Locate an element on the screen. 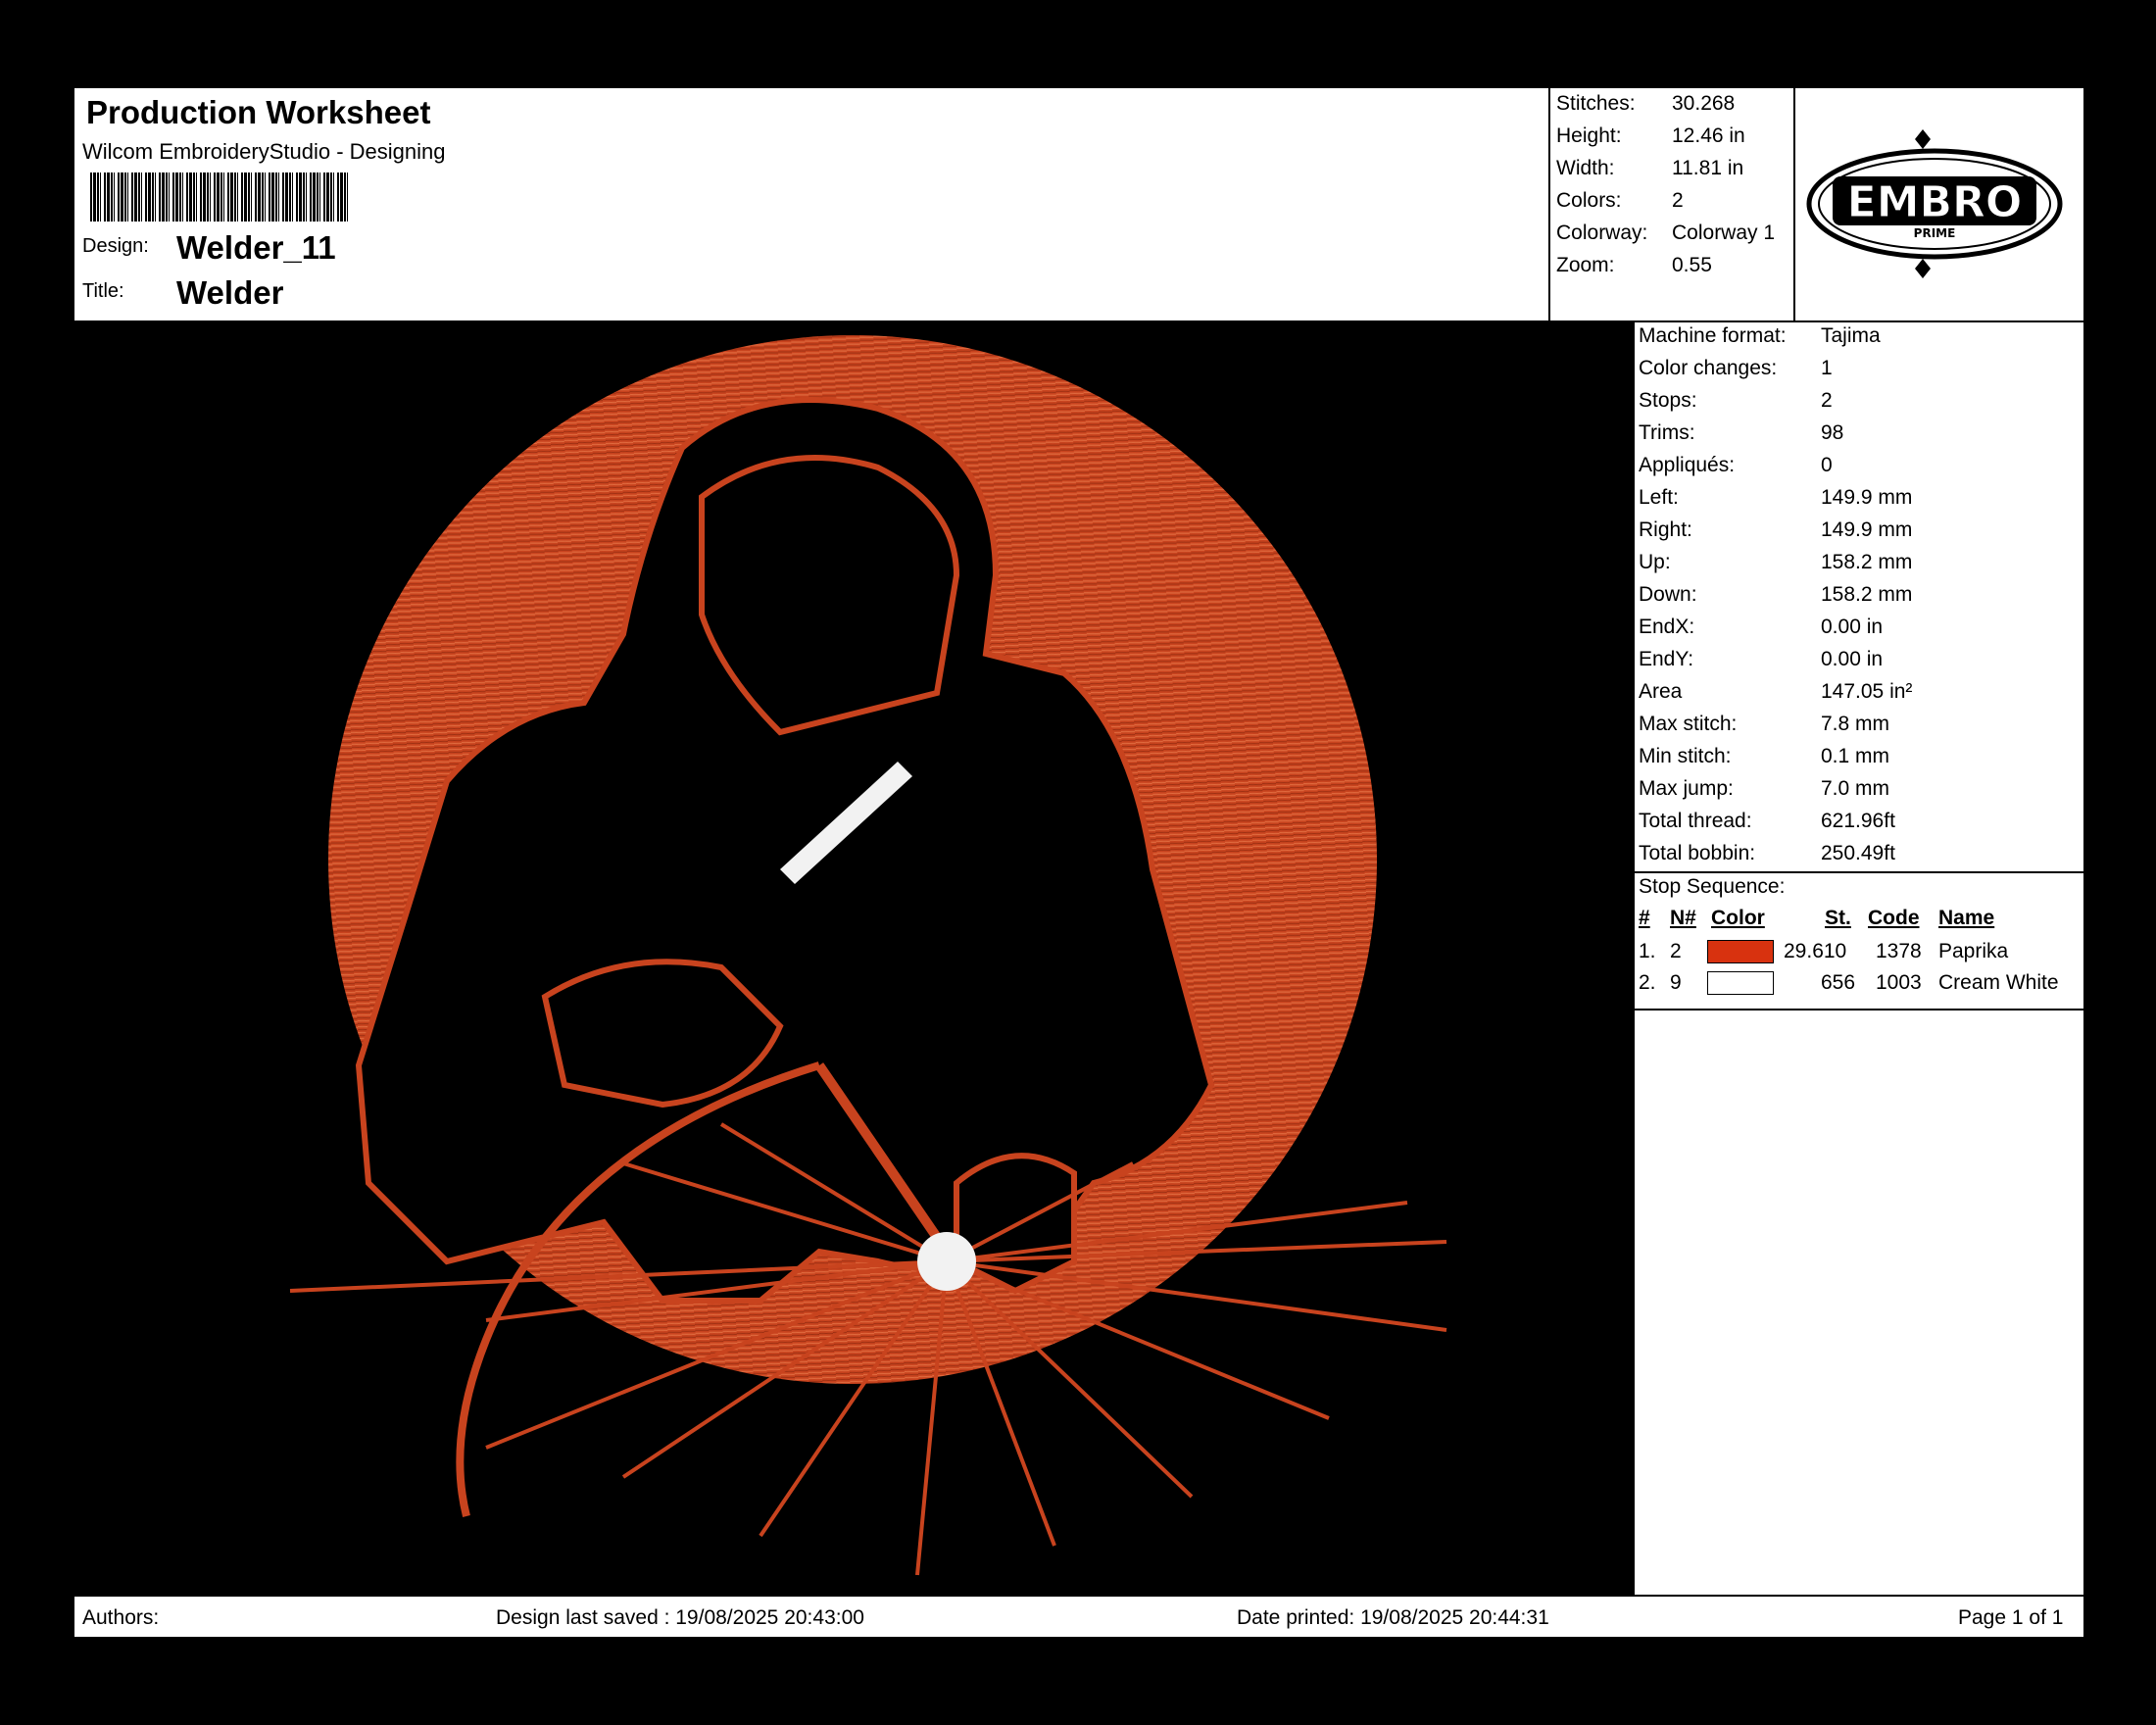  info-row: Up: 158.2 mm is located at coordinates (1776, 562).